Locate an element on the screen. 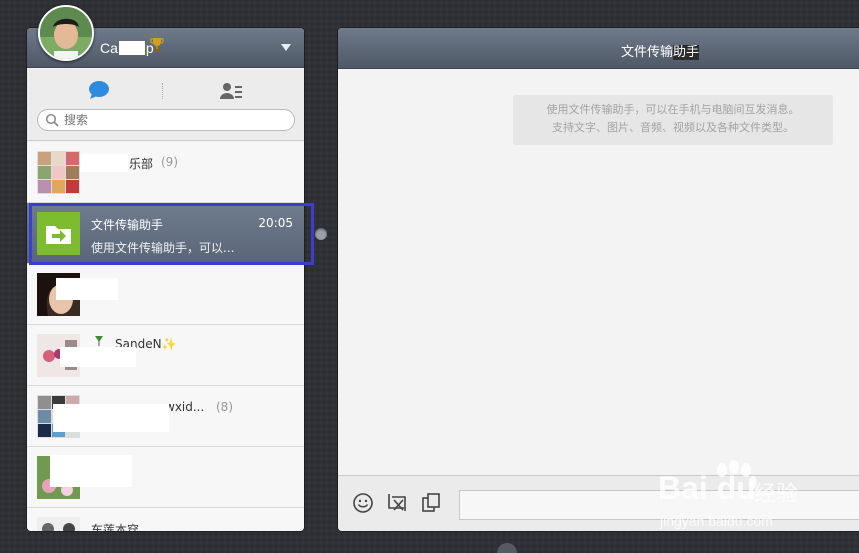 This screenshot has height=553, width=859. watermark-url: jingyan.baidu.com is located at coordinates (716, 521).